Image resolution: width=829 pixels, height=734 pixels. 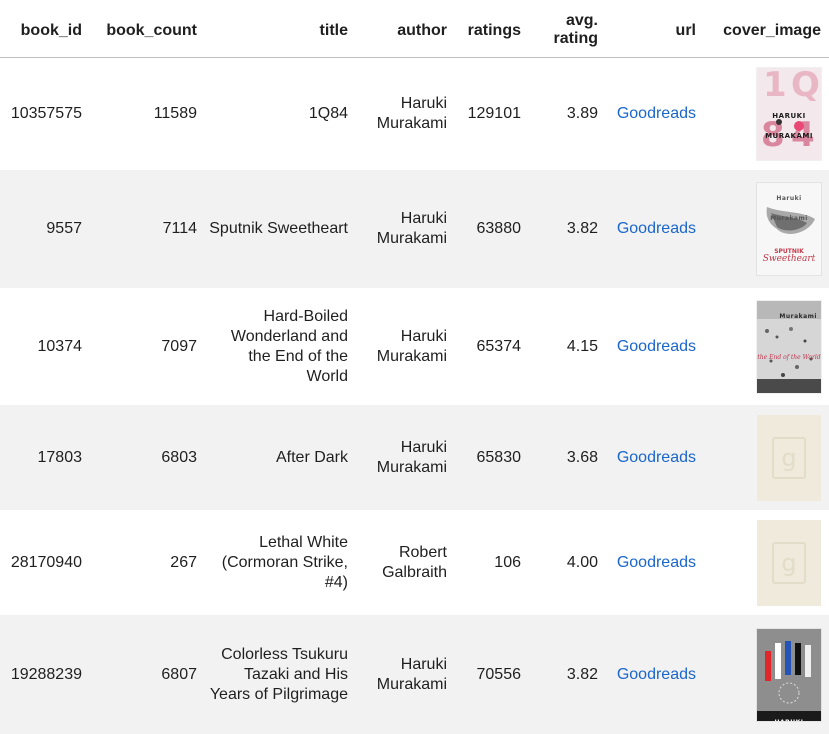 What do you see at coordinates (183, 562) in the screenshot?
I see `book-count-cell: 267` at bounding box center [183, 562].